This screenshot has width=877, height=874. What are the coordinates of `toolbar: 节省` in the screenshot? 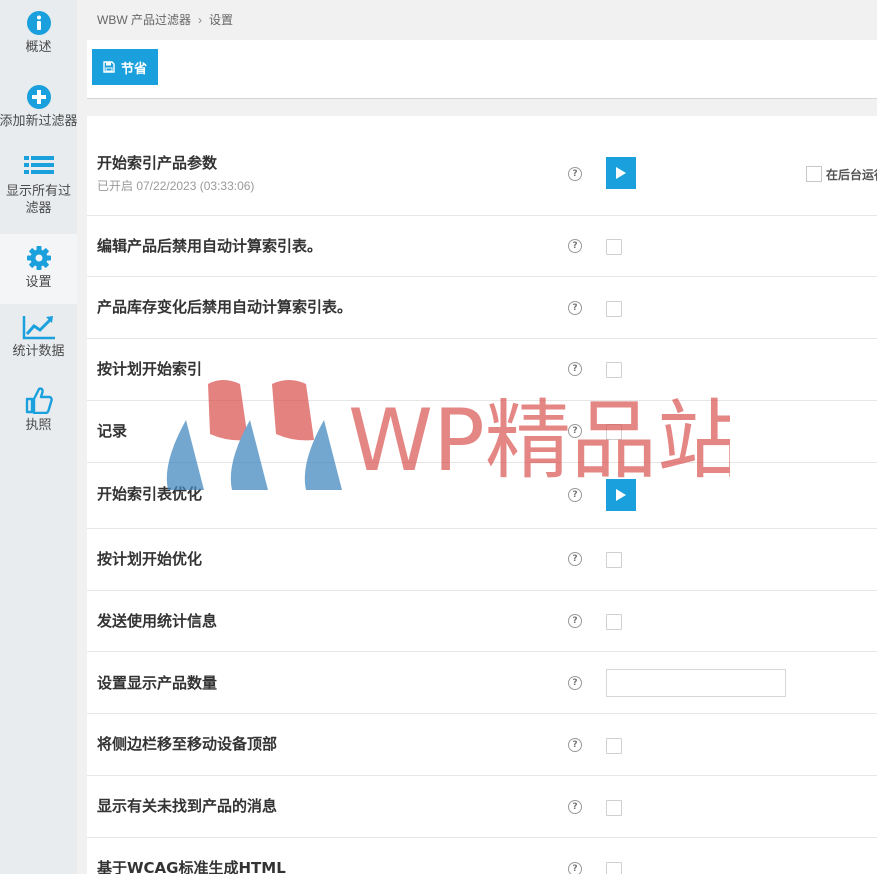 It's located at (482, 69).